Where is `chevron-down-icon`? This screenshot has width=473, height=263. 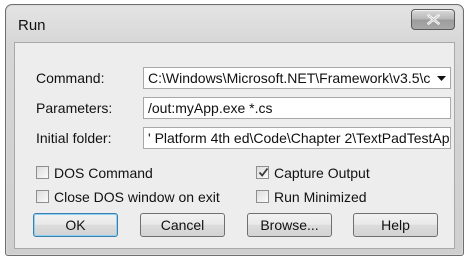
chevron-down-icon is located at coordinates (441, 78).